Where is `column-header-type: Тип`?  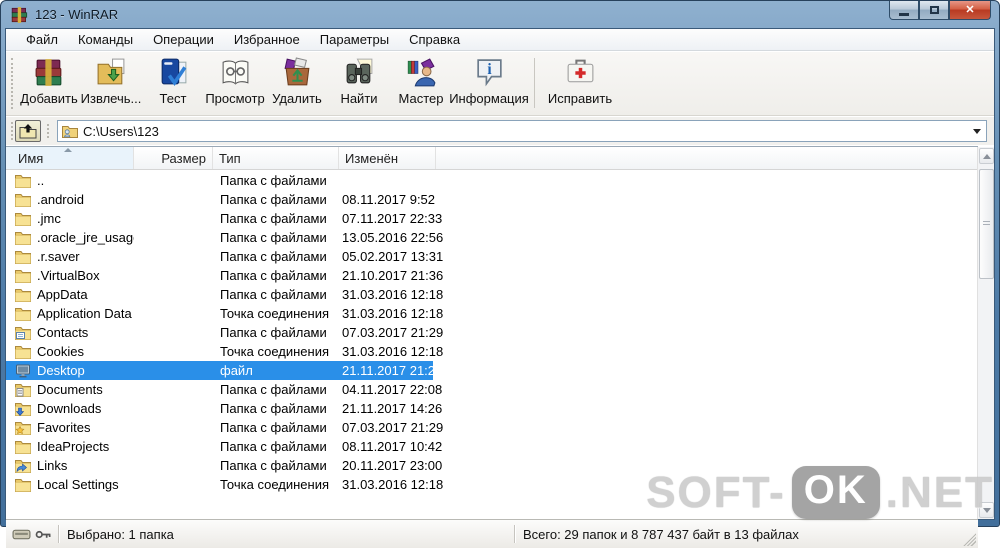 column-header-type: Тип is located at coordinates (276, 158).